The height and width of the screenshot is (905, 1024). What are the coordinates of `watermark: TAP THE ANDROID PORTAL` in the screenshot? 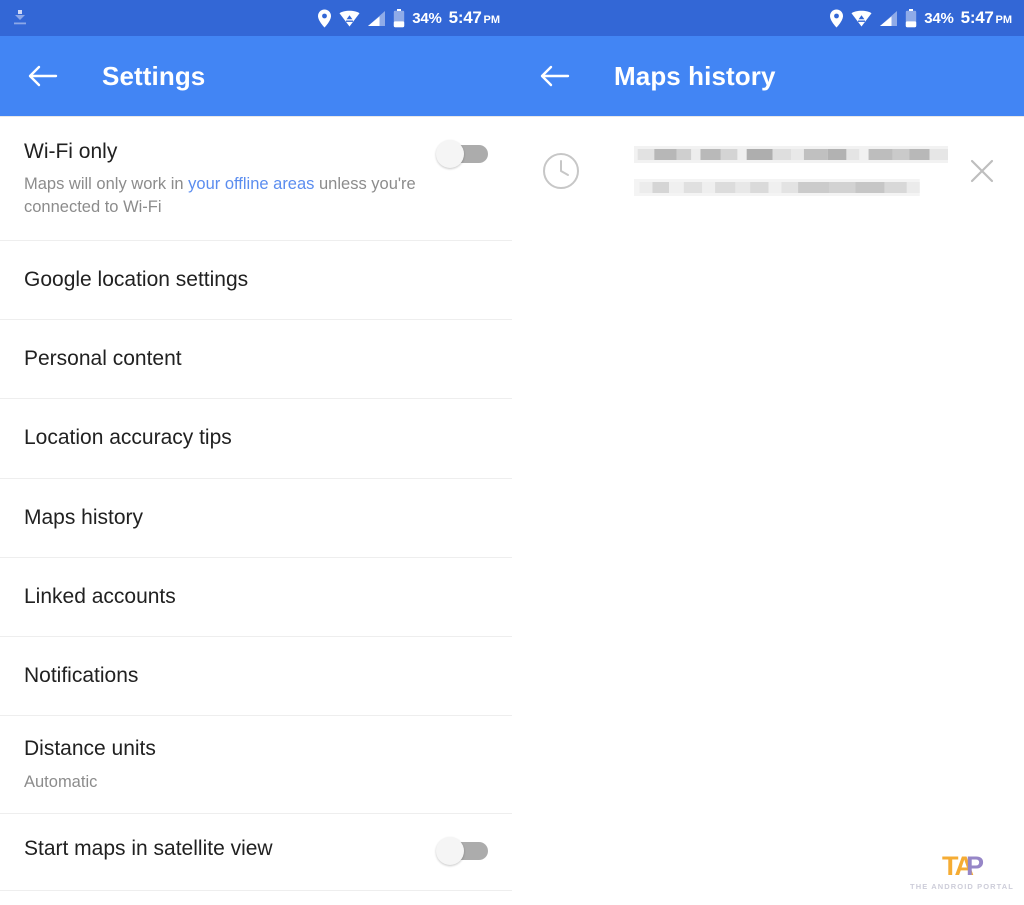 It's located at (962, 872).